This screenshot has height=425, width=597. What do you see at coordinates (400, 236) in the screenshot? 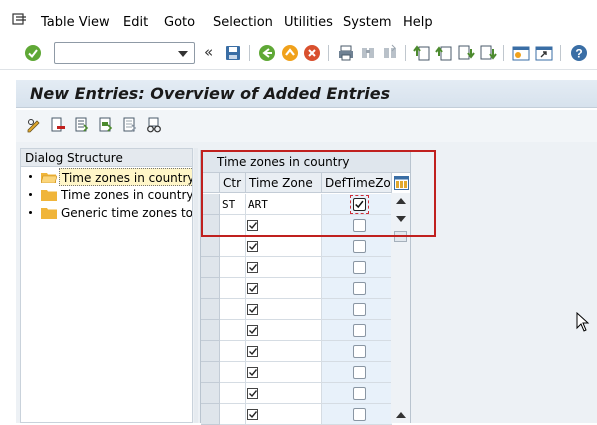
I see `scroll-thumb` at bounding box center [400, 236].